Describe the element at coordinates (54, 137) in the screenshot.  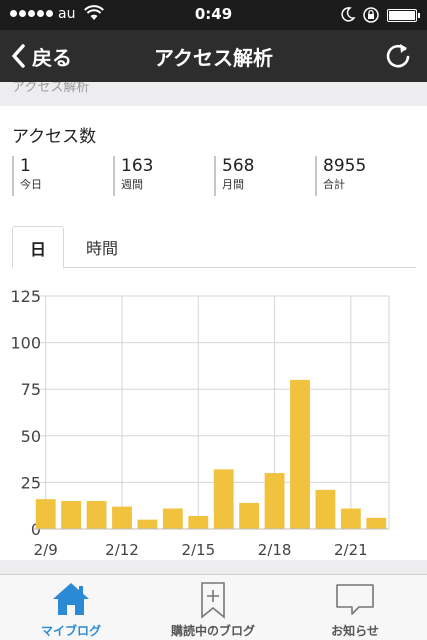
I see `access-count-title: アクセス数` at that location.